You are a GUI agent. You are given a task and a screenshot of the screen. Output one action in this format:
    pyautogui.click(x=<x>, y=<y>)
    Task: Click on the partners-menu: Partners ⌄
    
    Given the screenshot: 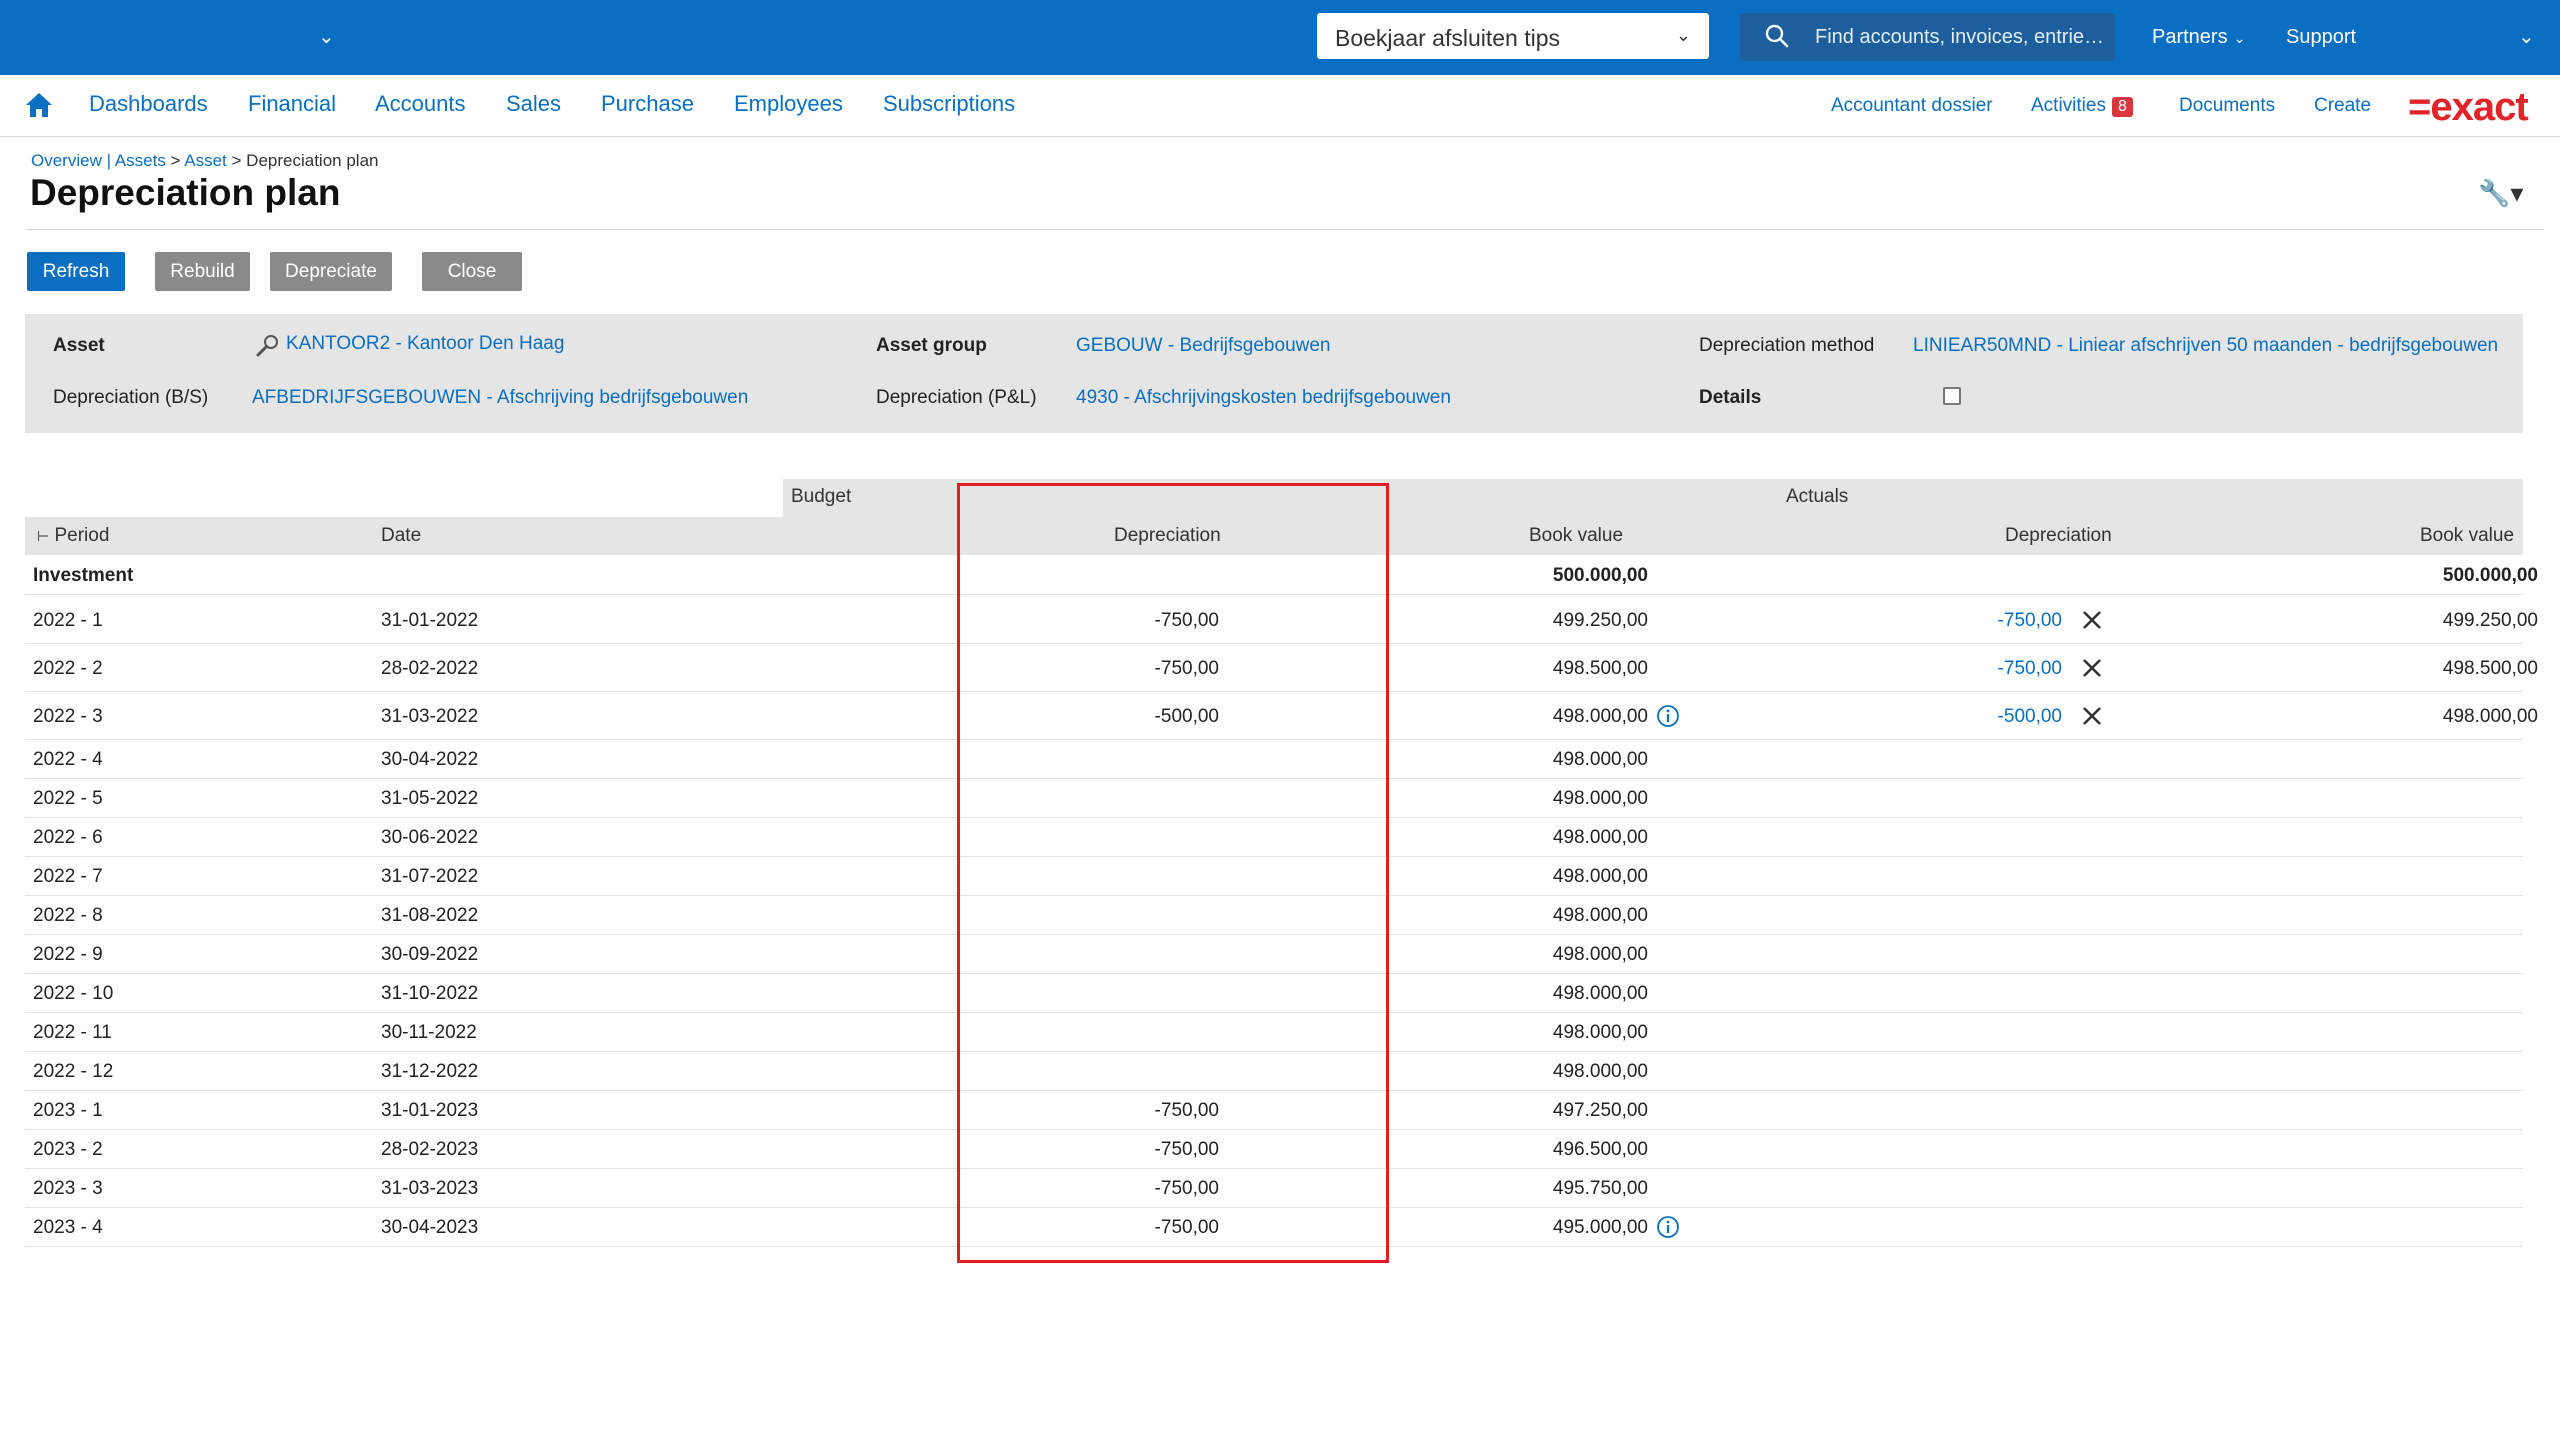 What is the action you would take?
    pyautogui.click(x=2198, y=37)
    